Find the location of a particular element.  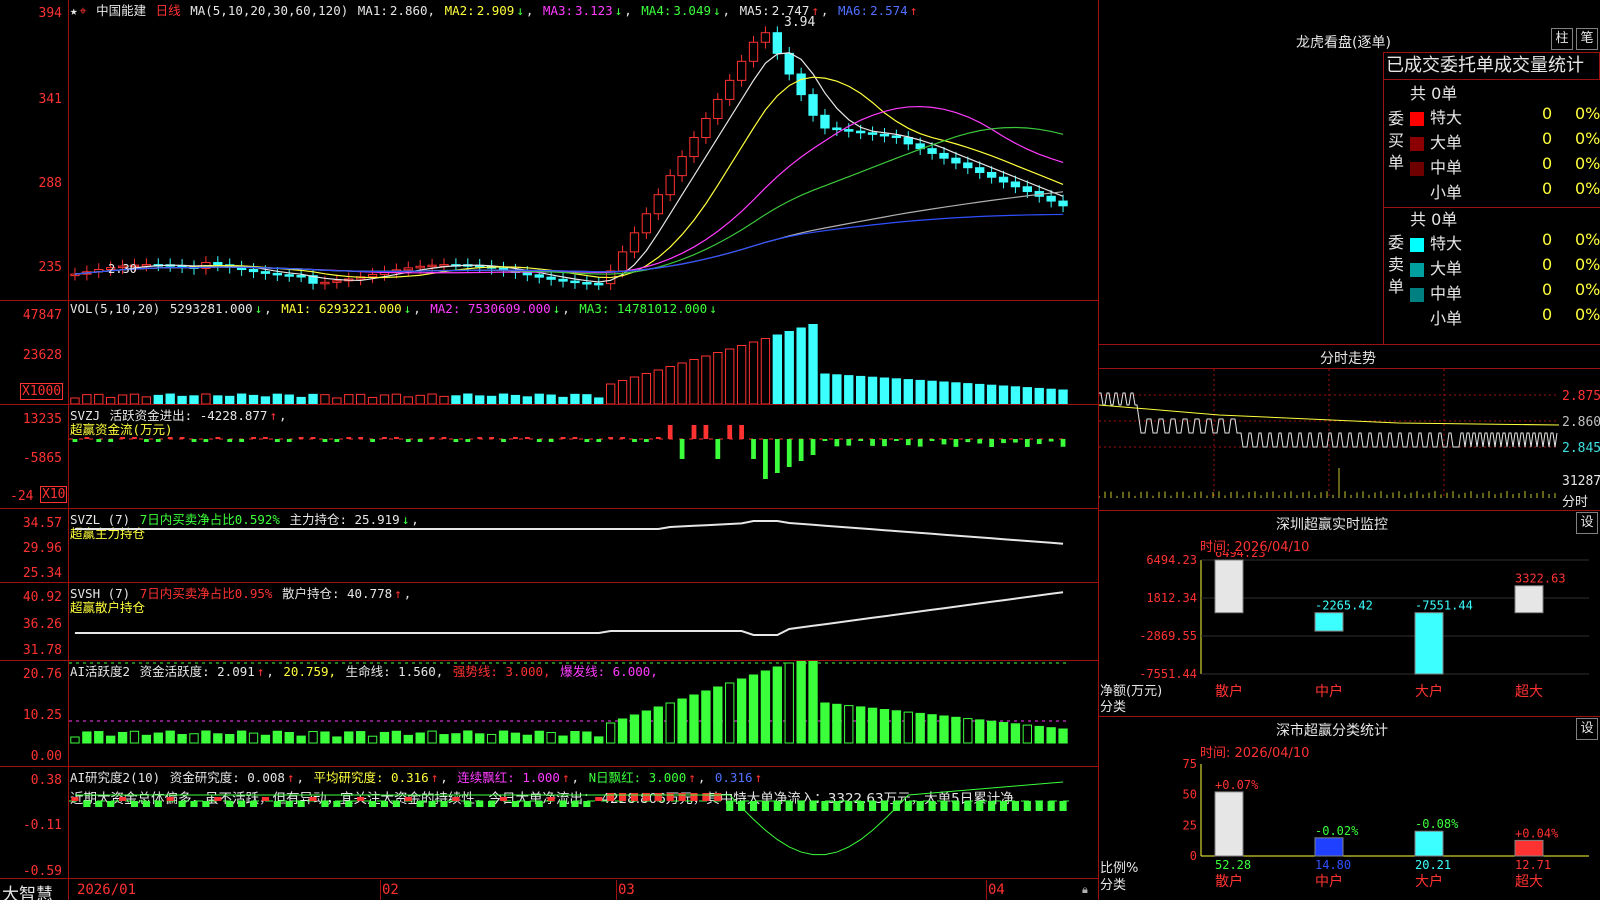

tab-traded: 已成交 is located at coordinates (1412, 65).